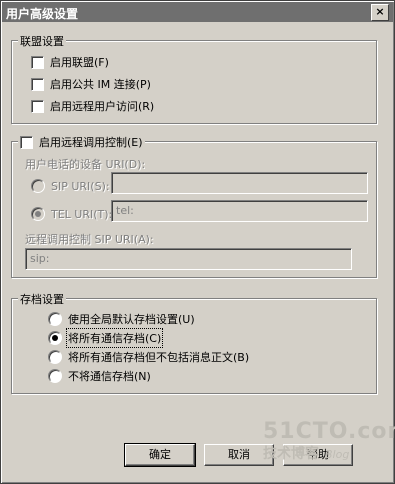 The height and width of the screenshot is (484, 395). I want to click on remote-call-control-checkbox: 启用远程调用控制(E), so click(81, 142).